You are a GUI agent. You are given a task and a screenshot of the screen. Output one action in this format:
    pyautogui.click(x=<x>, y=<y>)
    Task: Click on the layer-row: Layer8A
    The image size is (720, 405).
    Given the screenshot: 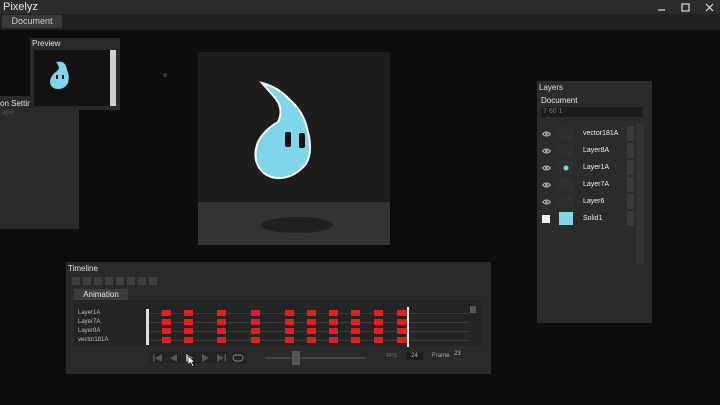 What is the action you would take?
    pyautogui.click(x=587, y=150)
    